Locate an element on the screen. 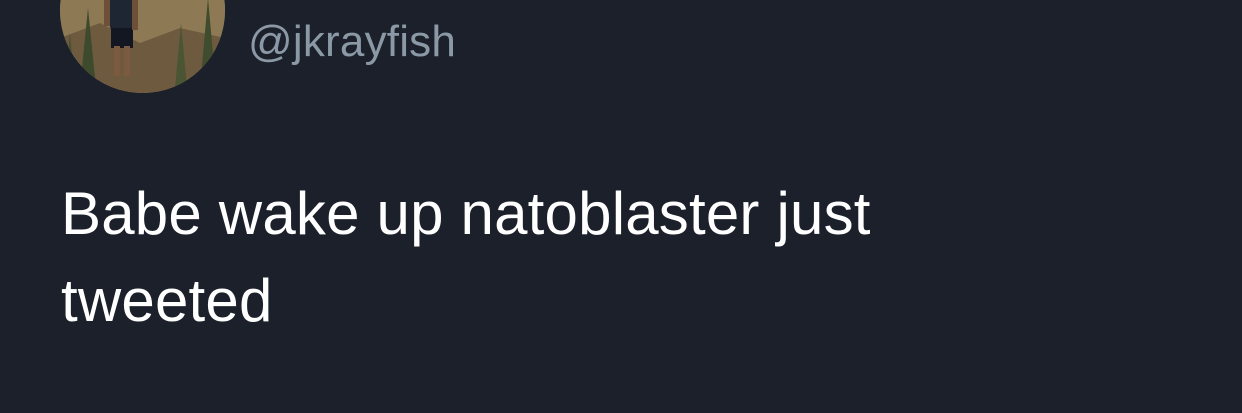 Image resolution: width=1242 pixels, height=413 pixels. avatar is located at coordinates (142, 46).